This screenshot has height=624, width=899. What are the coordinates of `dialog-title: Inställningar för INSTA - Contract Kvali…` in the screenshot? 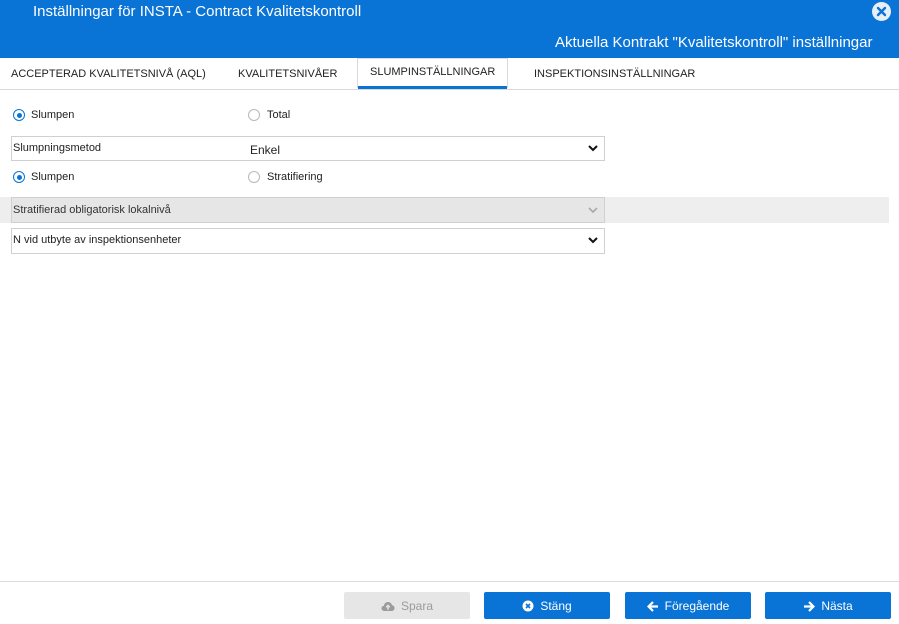 It's located at (197, 11).